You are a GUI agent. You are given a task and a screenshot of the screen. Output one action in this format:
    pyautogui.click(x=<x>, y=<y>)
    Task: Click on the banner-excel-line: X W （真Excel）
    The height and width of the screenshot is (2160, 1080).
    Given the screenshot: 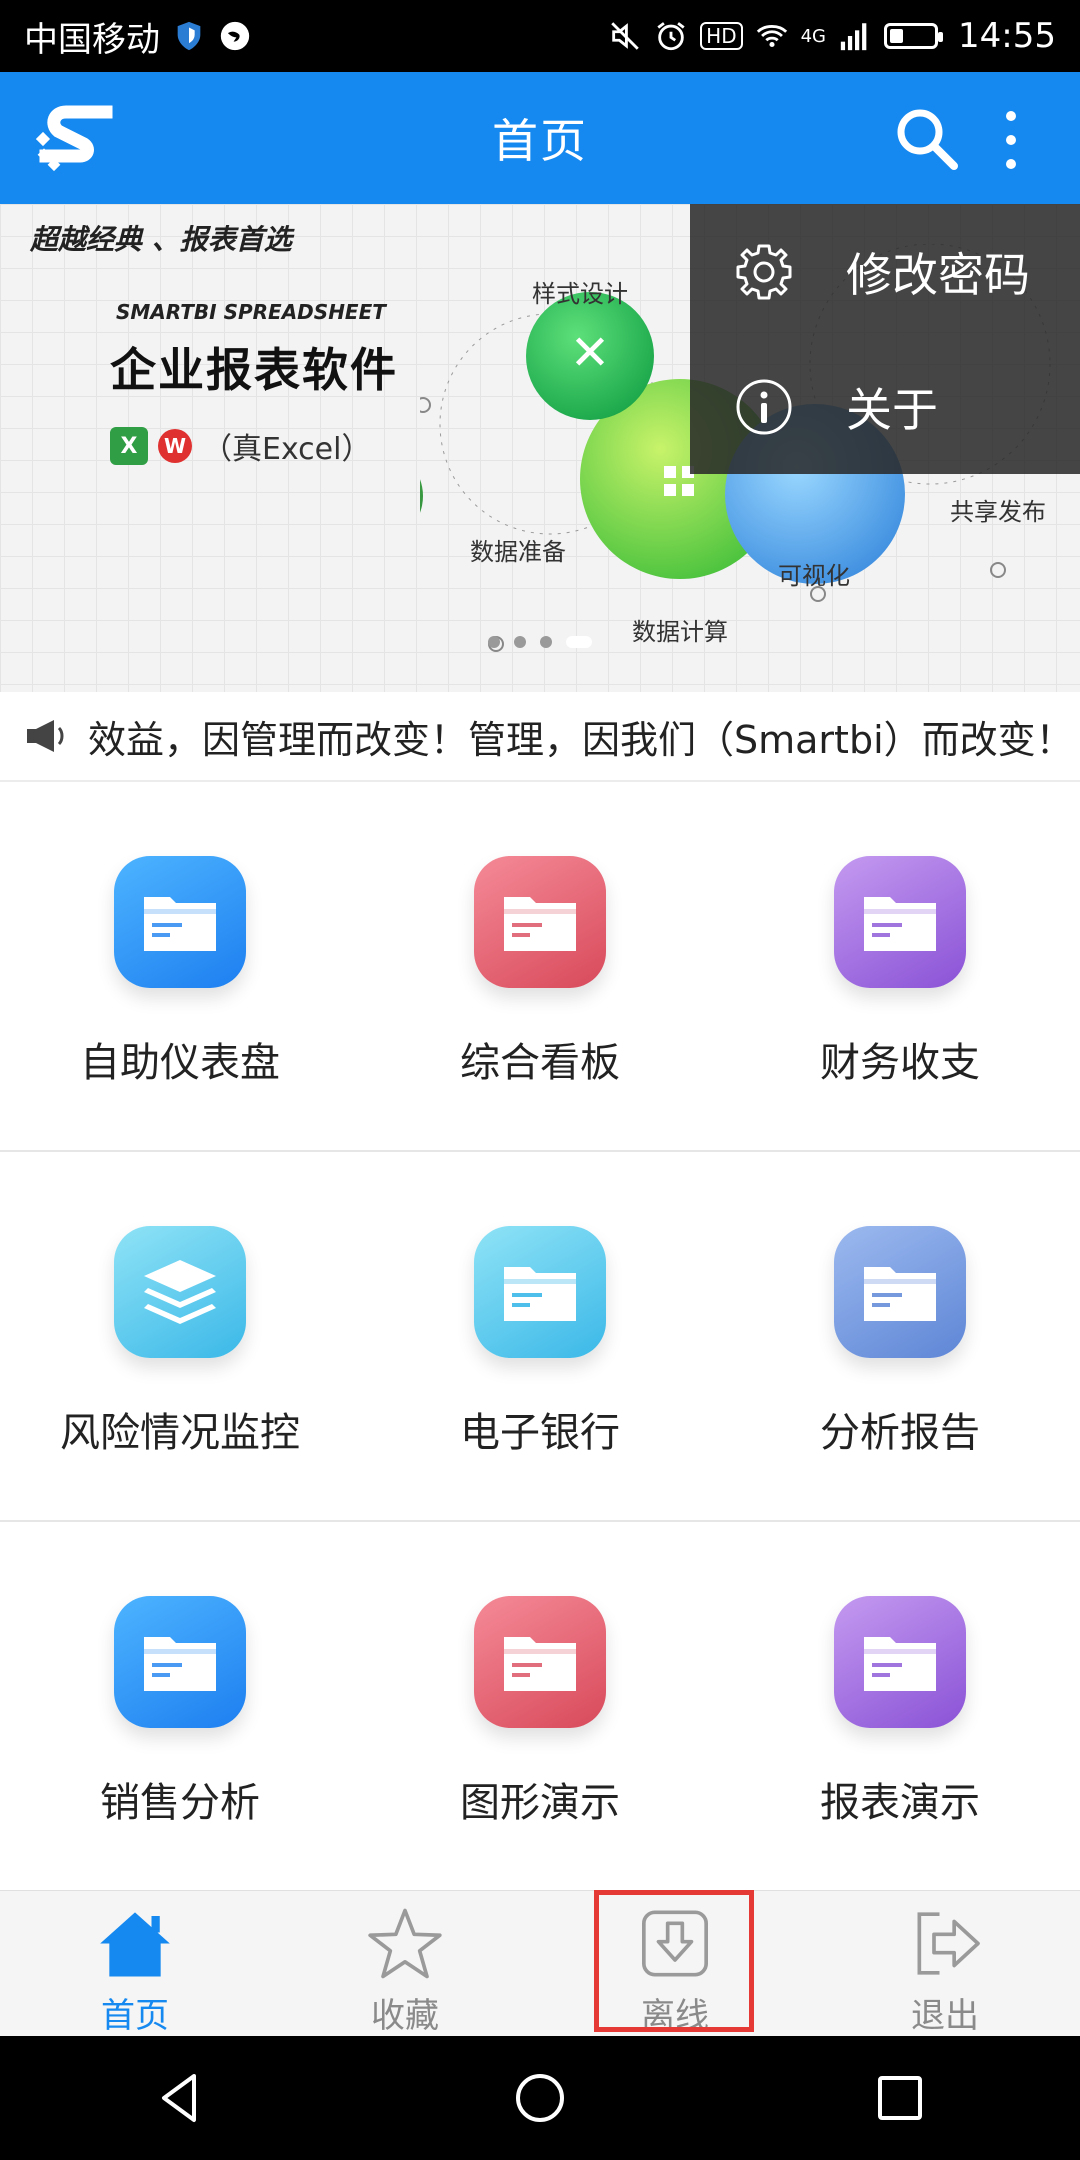 What is the action you would take?
    pyautogui.click(x=240, y=446)
    